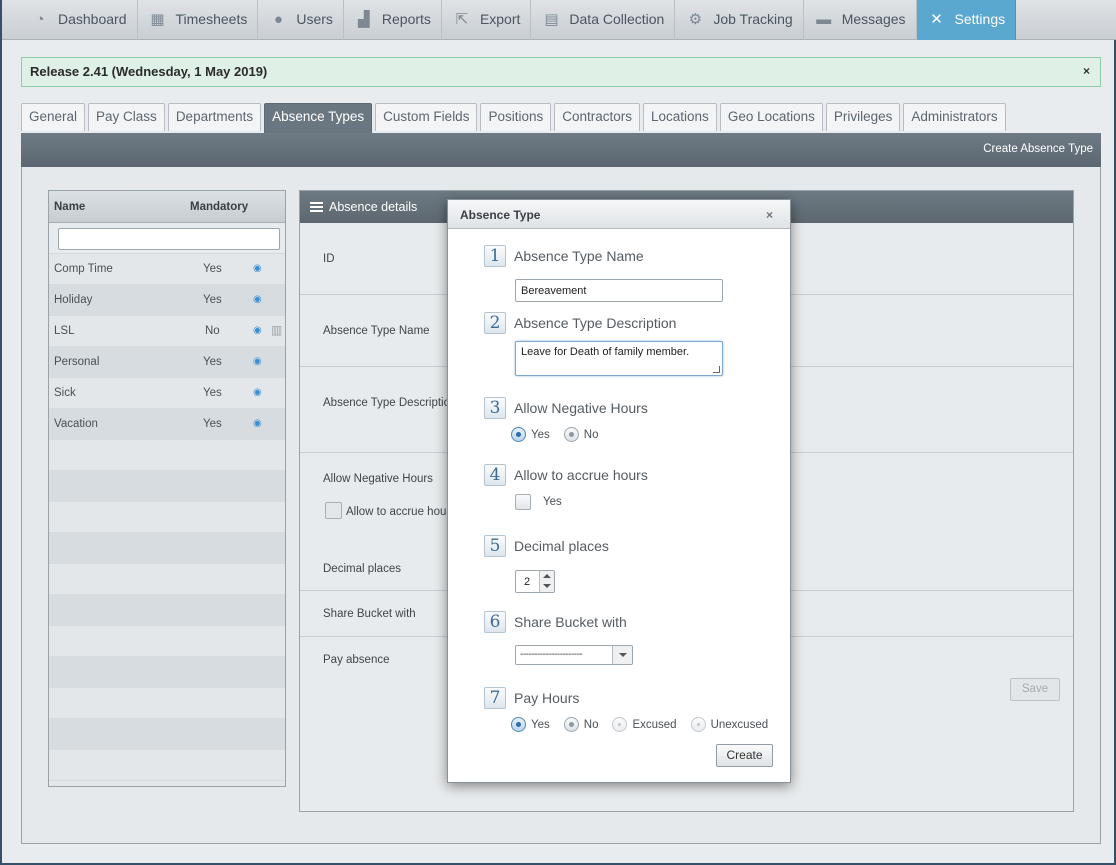 This screenshot has width=1116, height=865. What do you see at coordinates (622, 655) in the screenshot?
I see `chevron-down-icon` at bounding box center [622, 655].